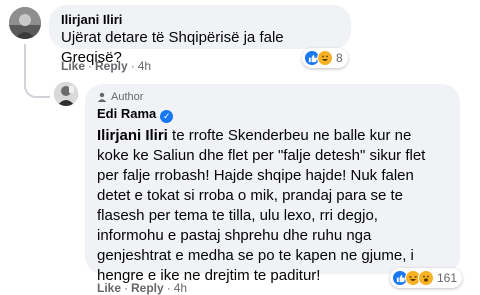 The width and height of the screenshot is (480, 295). What do you see at coordinates (447, 278) in the screenshot?
I see `reply-reaction-count: 161` at bounding box center [447, 278].